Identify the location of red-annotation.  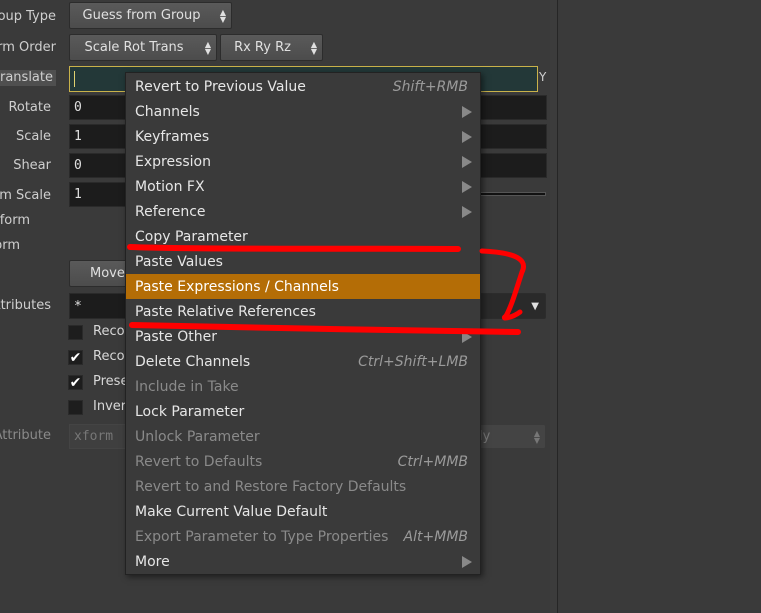
(326, 289).